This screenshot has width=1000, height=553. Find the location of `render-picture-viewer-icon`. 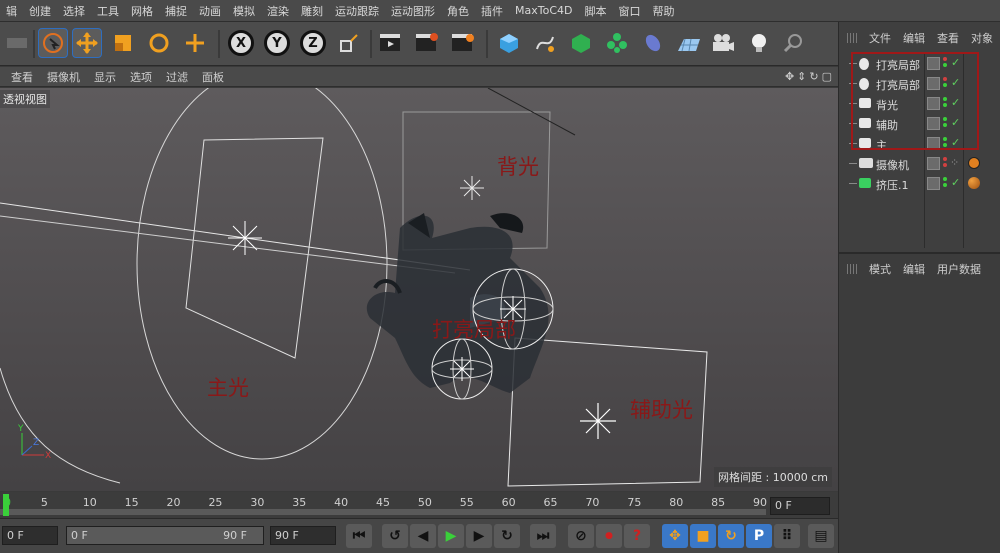

render-picture-viewer-icon is located at coordinates (427, 43).